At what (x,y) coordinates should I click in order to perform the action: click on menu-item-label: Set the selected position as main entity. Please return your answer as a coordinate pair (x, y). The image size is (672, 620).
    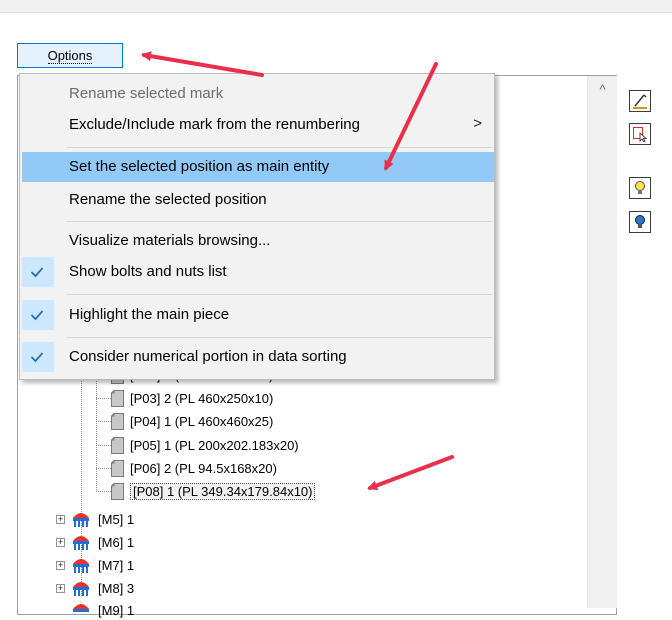
    Looking at the image, I should click on (199, 166).